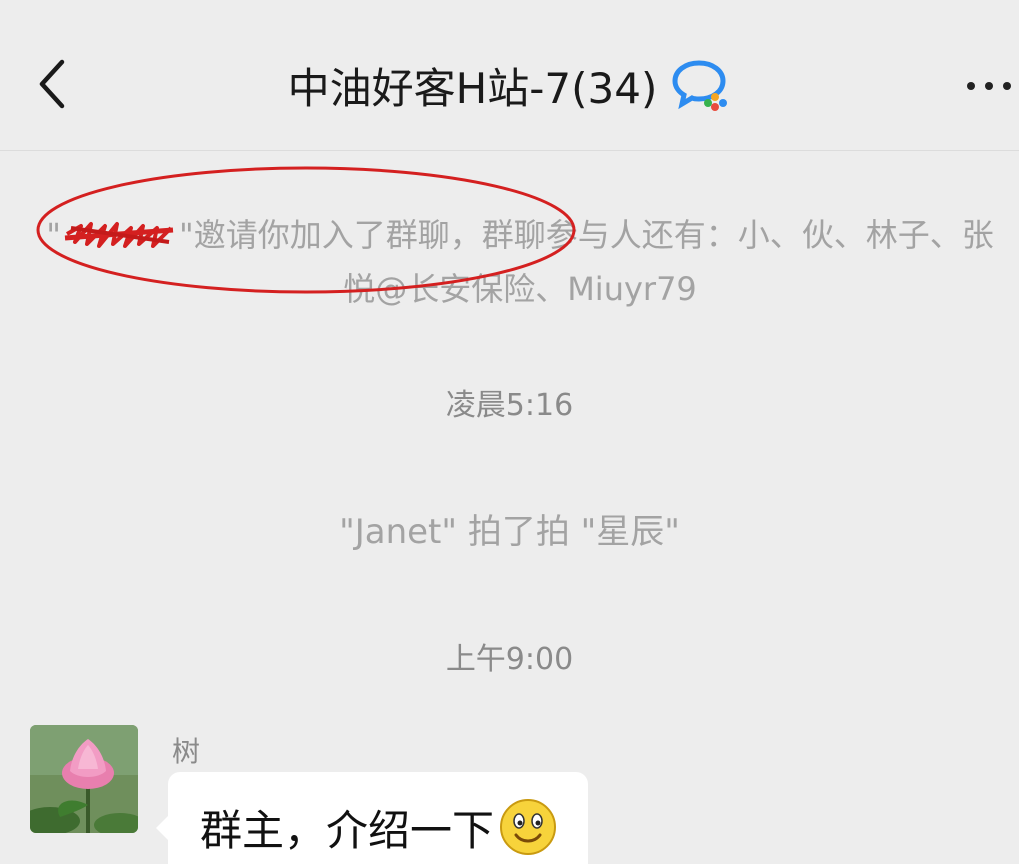 The image size is (1019, 864). I want to click on sender-avatar, so click(84, 779).